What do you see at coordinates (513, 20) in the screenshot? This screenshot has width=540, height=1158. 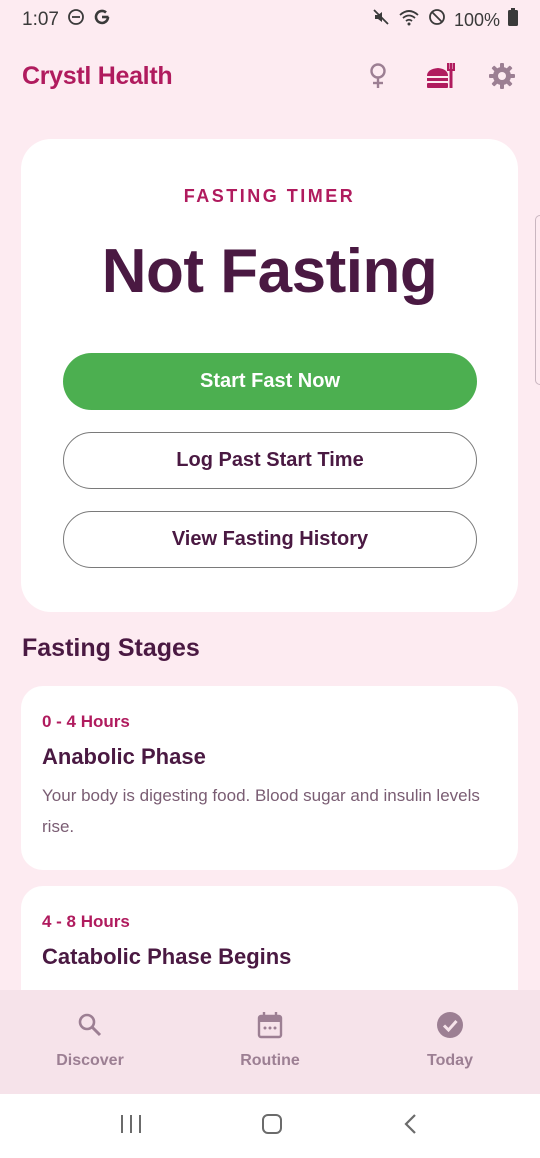 I see `battery-icon` at bounding box center [513, 20].